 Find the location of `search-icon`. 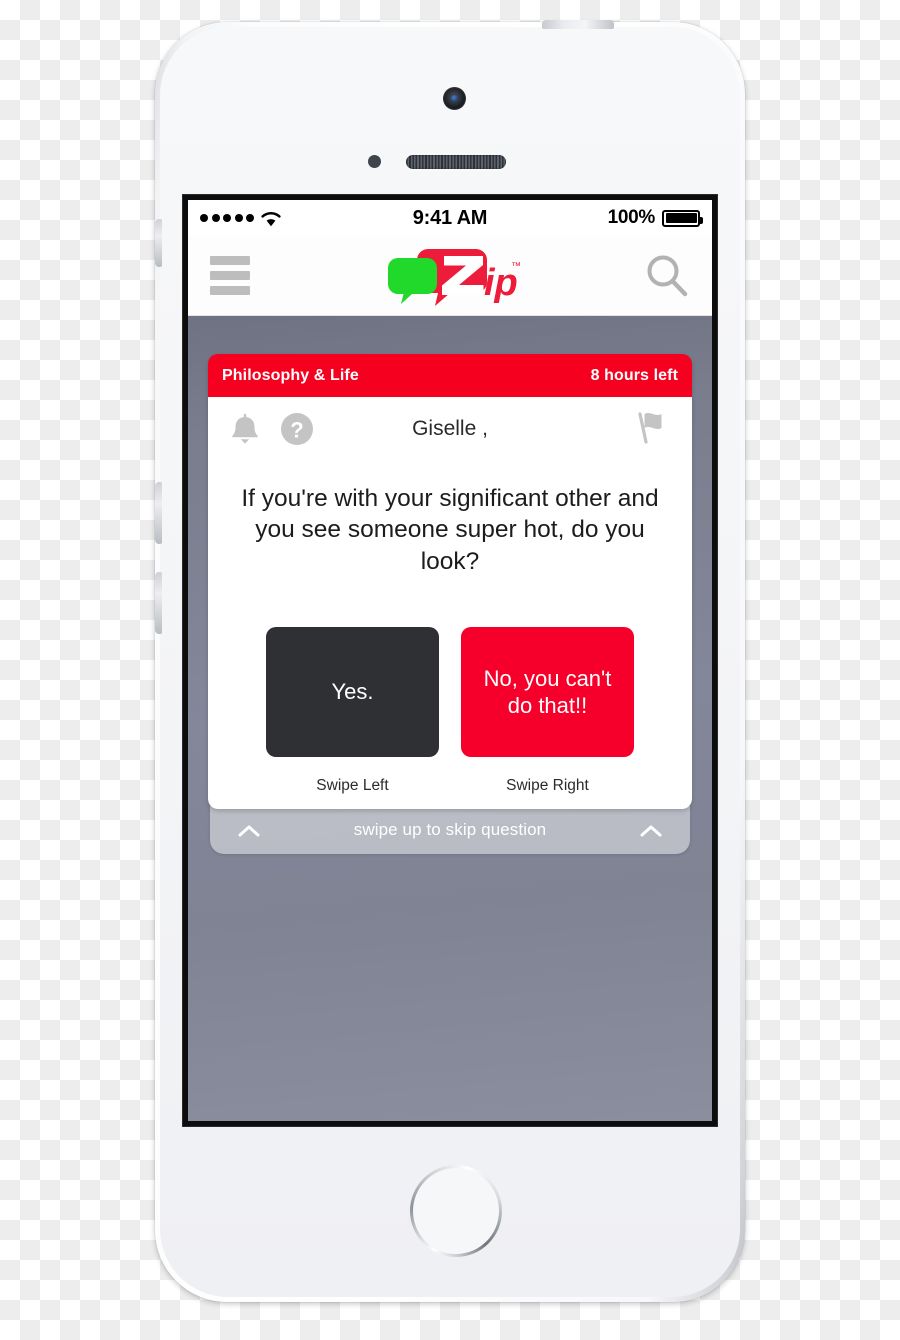

search-icon is located at coordinates (667, 276).